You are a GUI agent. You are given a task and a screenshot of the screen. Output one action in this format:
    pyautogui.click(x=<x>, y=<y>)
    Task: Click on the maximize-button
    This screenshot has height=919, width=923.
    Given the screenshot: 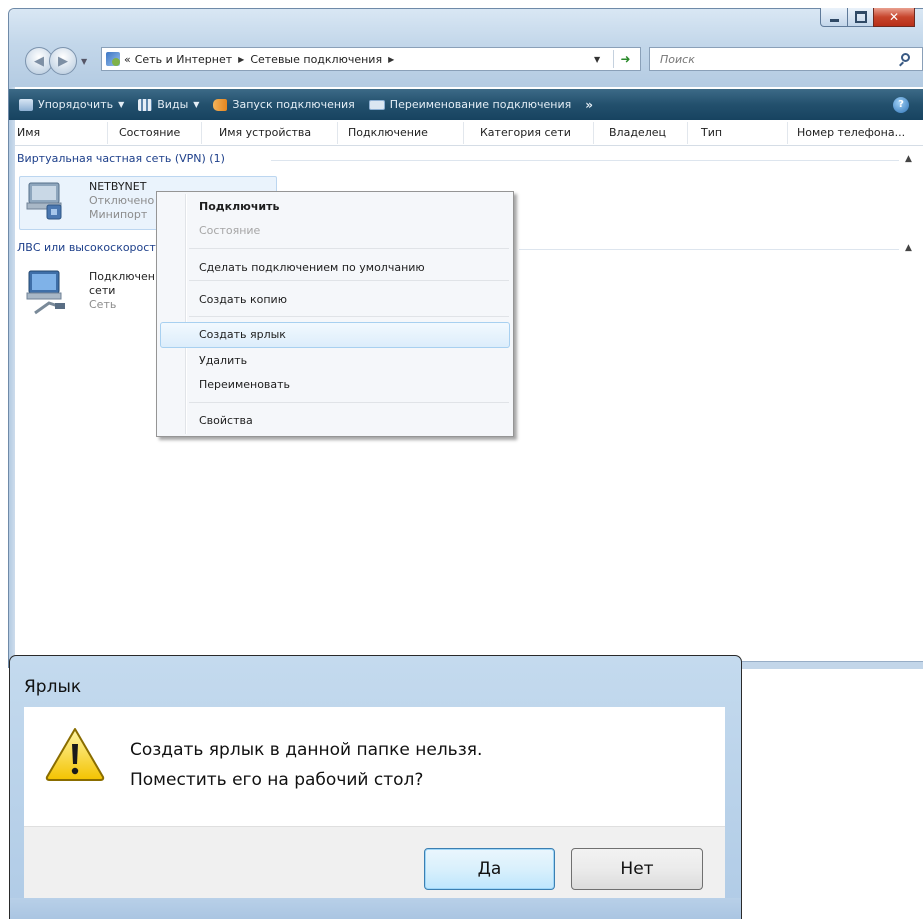 What is the action you would take?
    pyautogui.click(x=860, y=17)
    